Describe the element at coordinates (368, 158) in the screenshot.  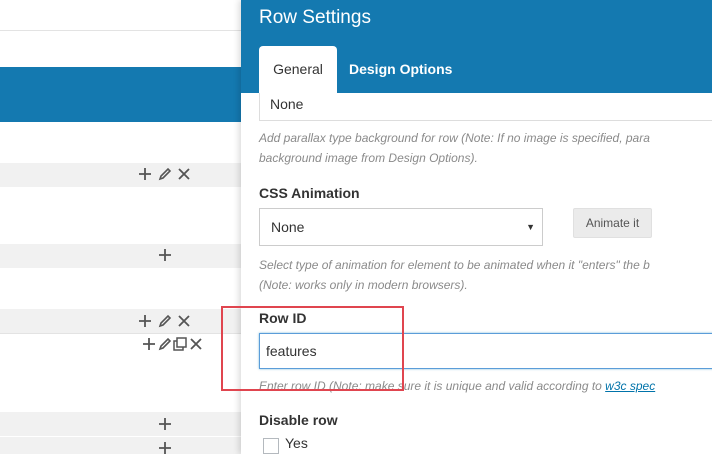
I see `parallax-help-text-line2: background image from Design Options).` at that location.